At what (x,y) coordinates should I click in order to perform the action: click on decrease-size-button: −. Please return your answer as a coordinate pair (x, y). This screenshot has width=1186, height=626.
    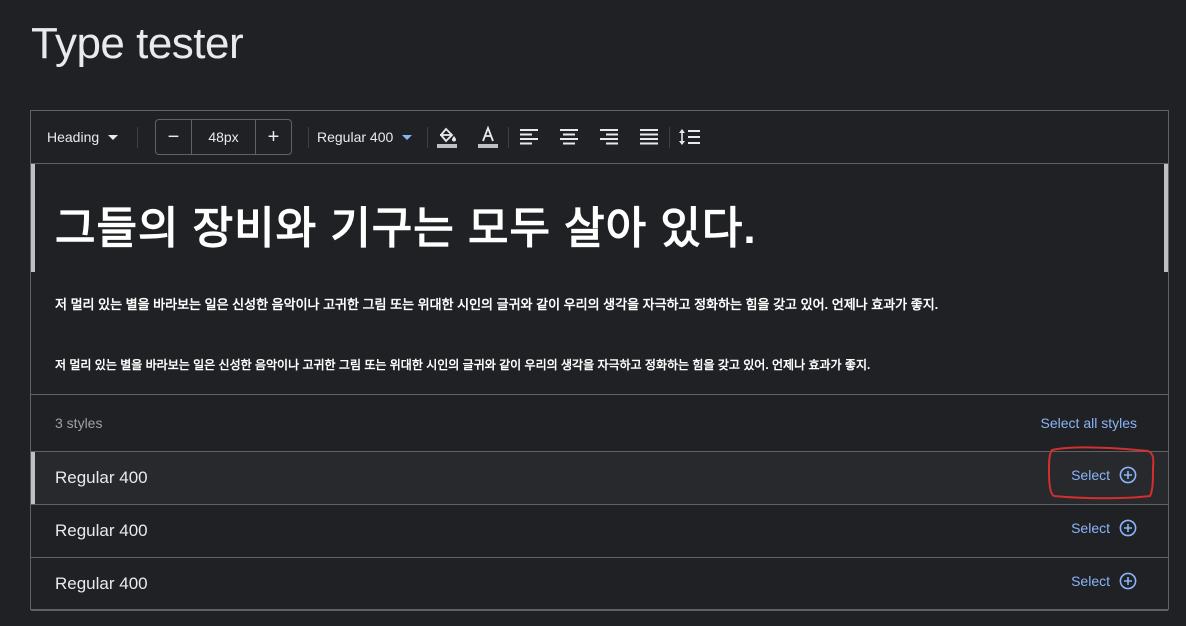
    Looking at the image, I should click on (174, 137).